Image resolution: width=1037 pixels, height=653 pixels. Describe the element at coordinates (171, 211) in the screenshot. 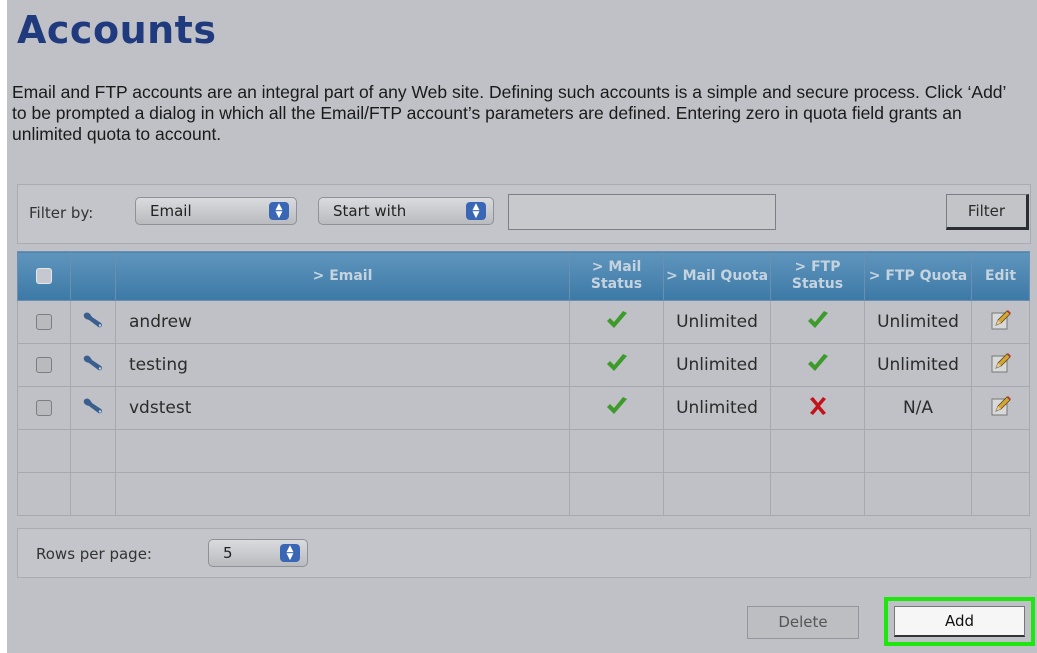

I see `filter-field-value: Email` at that location.